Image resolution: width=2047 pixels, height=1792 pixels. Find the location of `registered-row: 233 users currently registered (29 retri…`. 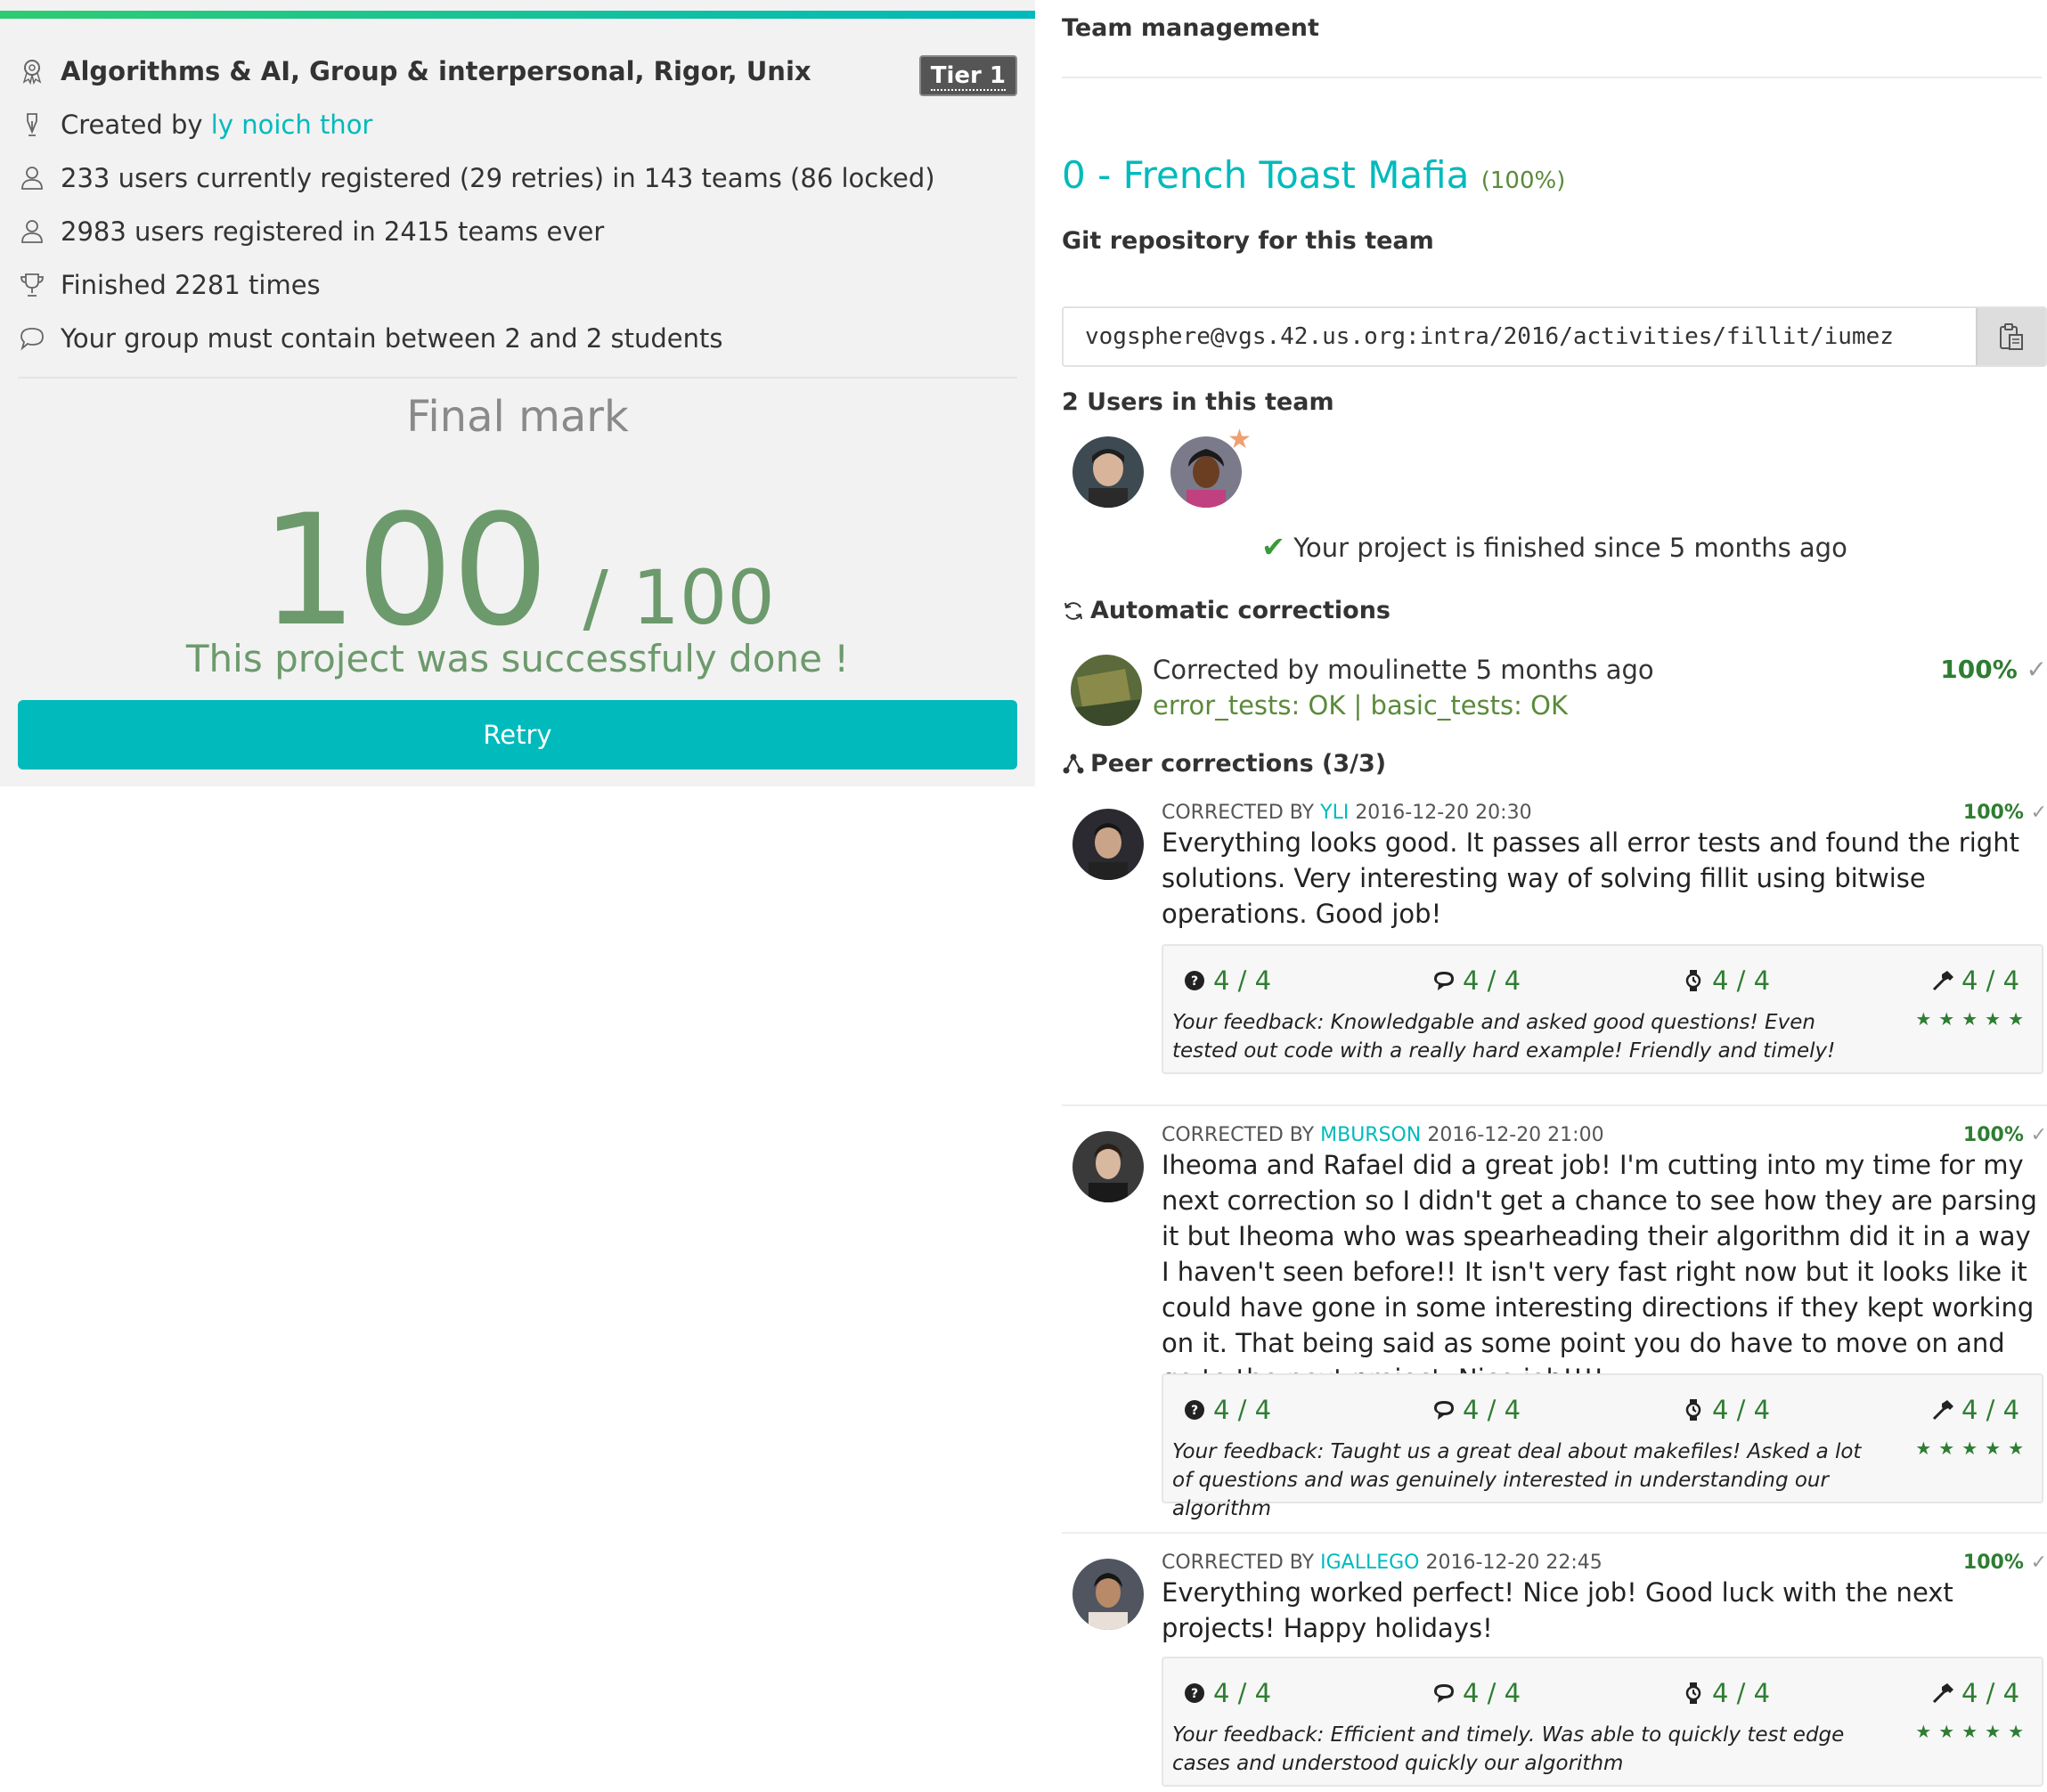

registered-row: 233 users currently registered (29 retri… is located at coordinates (517, 178).